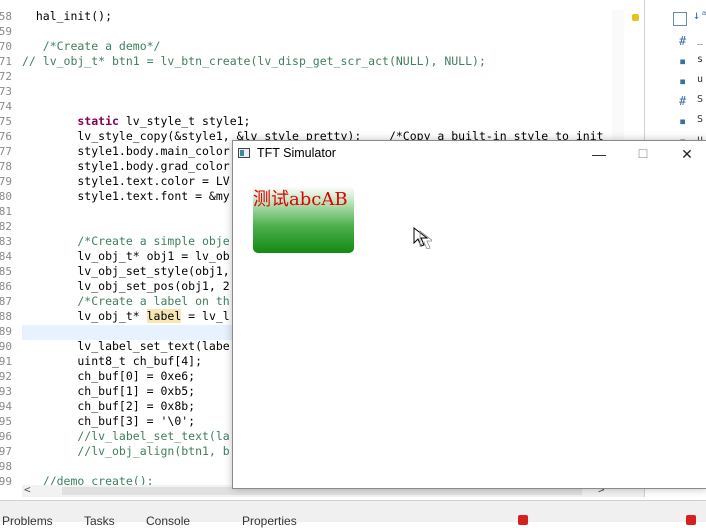 The width and height of the screenshot is (706, 528). Describe the element at coordinates (699, 15) in the screenshot. I see `sort-icon: ↓ᵃ` at that location.